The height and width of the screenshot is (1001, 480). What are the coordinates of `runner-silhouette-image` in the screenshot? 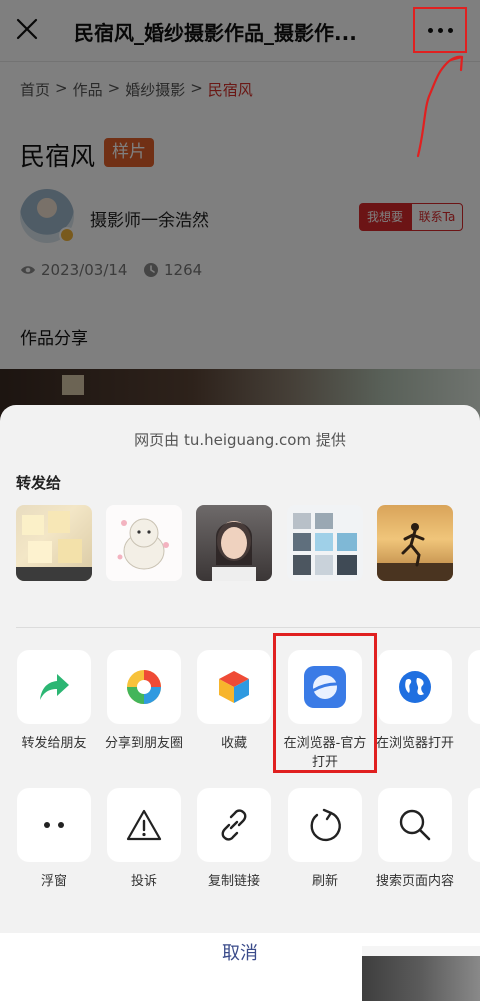 It's located at (415, 552).